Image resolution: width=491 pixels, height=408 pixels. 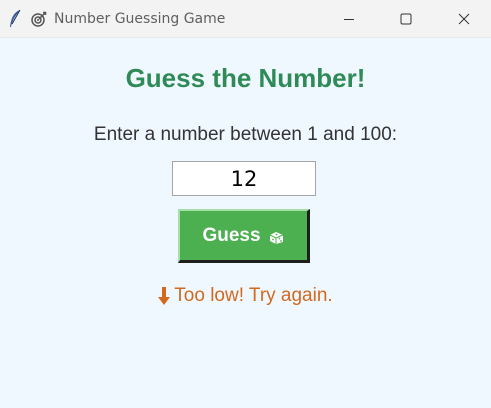 What do you see at coordinates (245, 78) in the screenshot?
I see `page-title: Guess the Number!` at bounding box center [245, 78].